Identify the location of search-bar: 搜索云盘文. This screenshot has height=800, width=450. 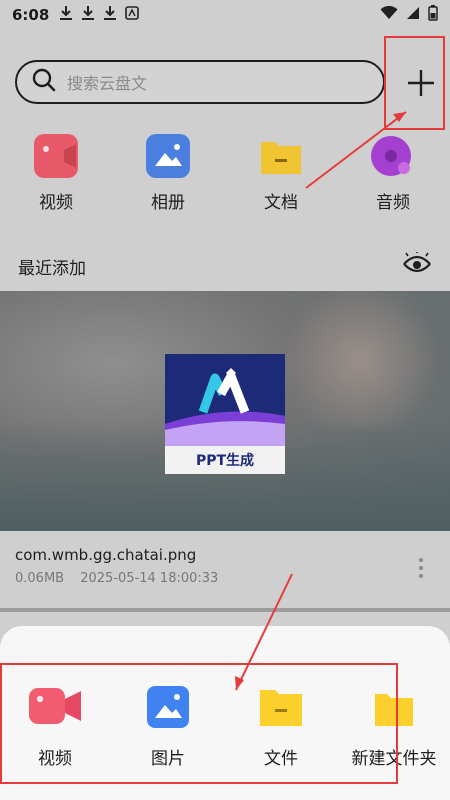
(200, 82).